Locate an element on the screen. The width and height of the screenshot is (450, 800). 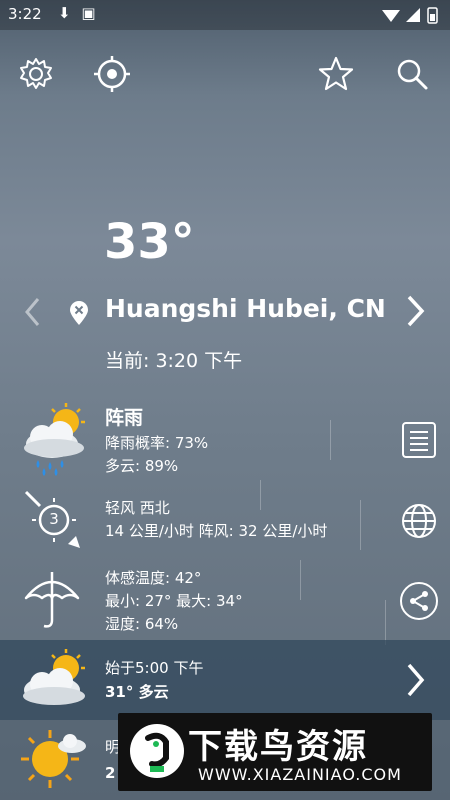
share-icon is located at coordinates (419, 601).